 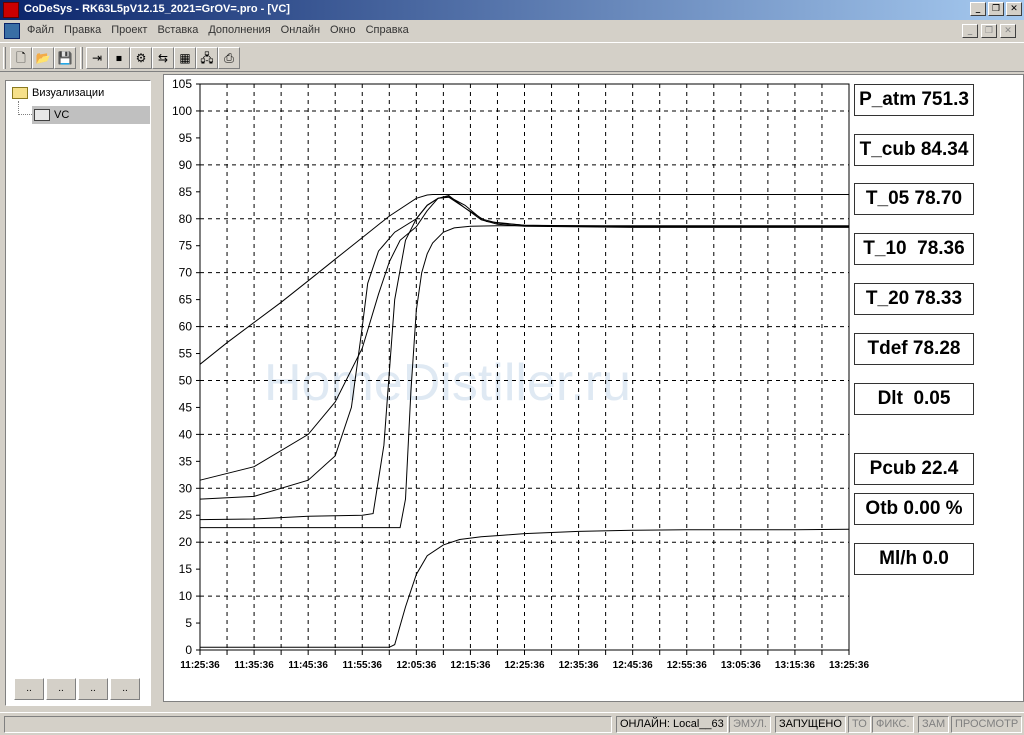 I want to click on y-tick-label: 45, so click(x=186, y=407).